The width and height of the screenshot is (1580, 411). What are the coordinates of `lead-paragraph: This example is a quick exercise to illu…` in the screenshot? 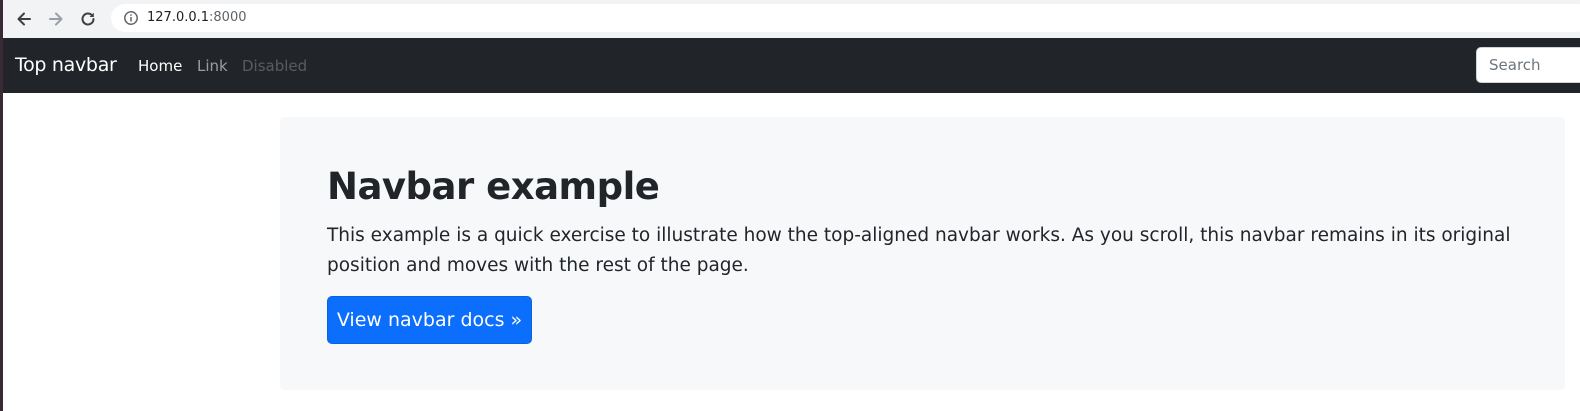 It's located at (919, 250).